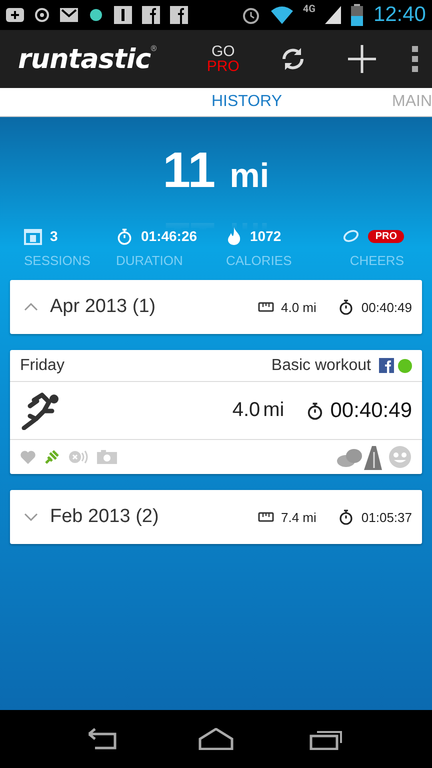 The image size is (432, 768). Describe the element at coordinates (281, 15) in the screenshot. I see `wifi-icon` at that location.